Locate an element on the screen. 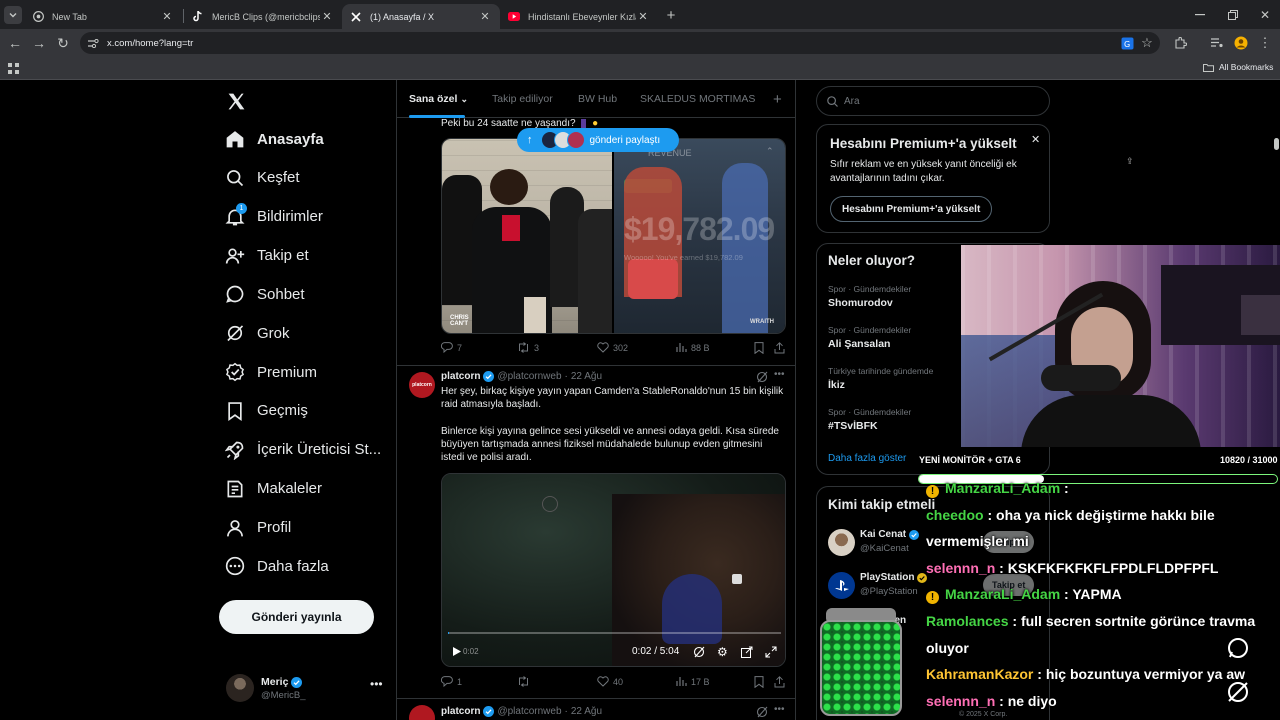 This screenshot has height=720, width=1280. trend-item: Spor · Gündemdekiler Shomurodov is located at coordinates (869, 296).